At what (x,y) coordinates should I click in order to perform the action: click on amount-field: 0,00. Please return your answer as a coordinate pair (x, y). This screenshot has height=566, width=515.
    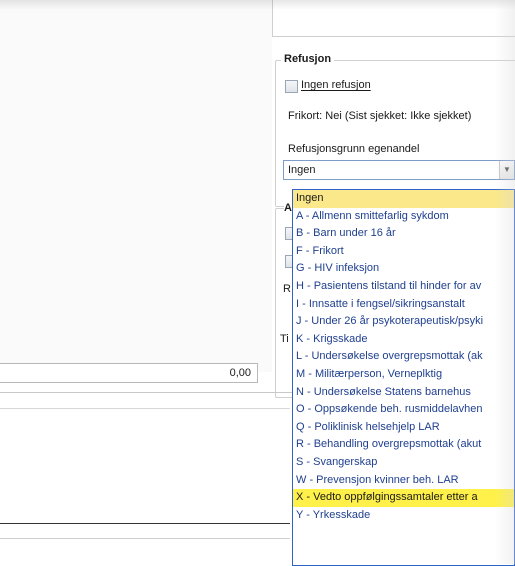
    Looking at the image, I should click on (129, 373).